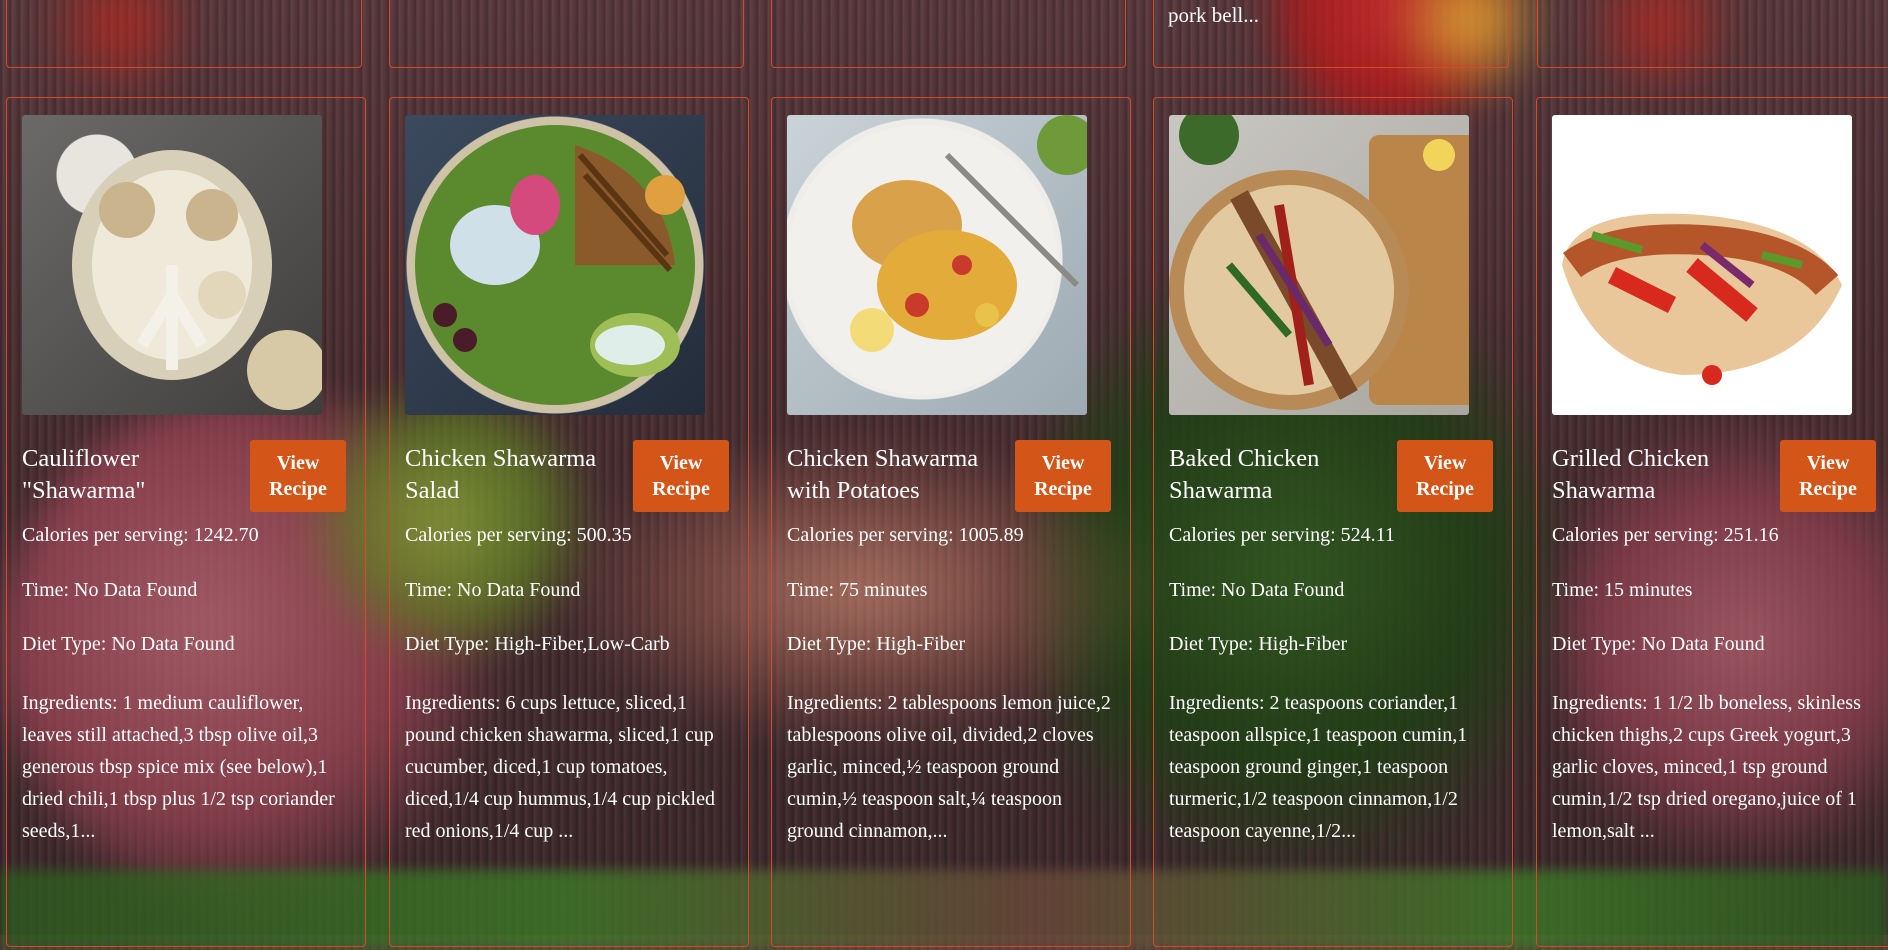  What do you see at coordinates (84, 474) in the screenshot?
I see `recipe-title: Cauliflower "Shawarma"` at bounding box center [84, 474].